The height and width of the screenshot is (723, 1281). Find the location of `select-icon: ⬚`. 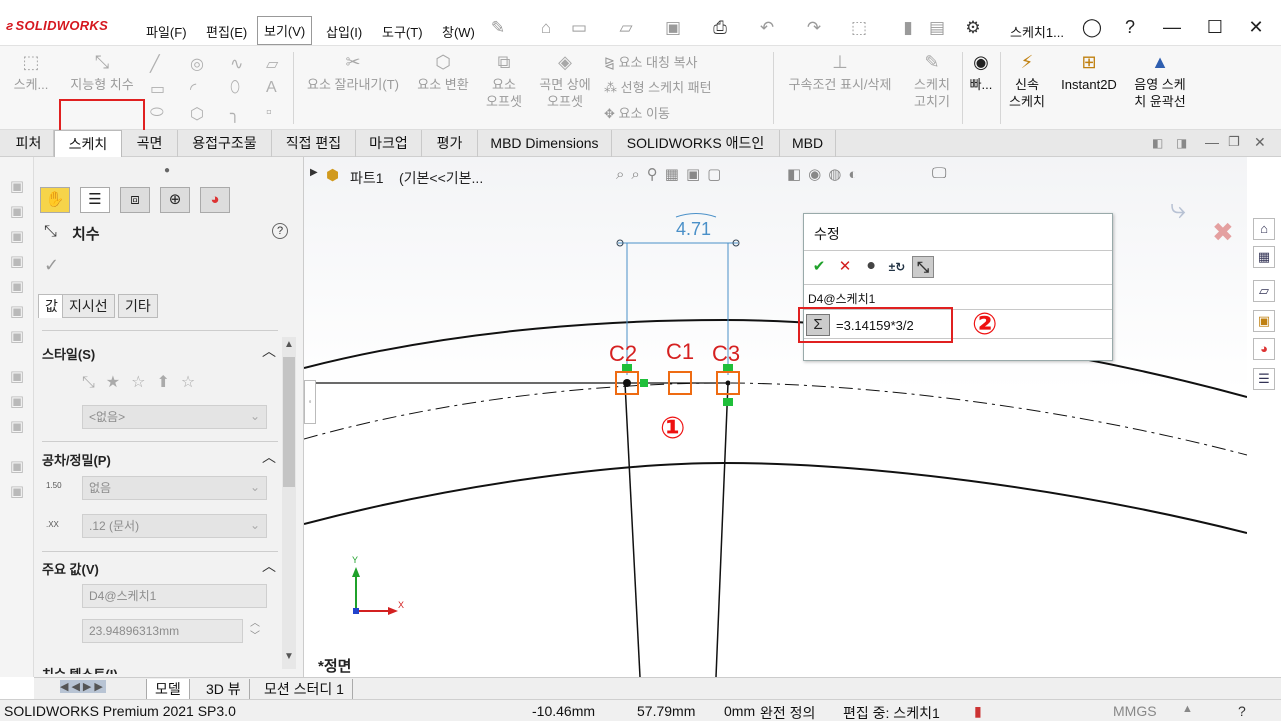

select-icon: ⬚ is located at coordinates (859, 28).